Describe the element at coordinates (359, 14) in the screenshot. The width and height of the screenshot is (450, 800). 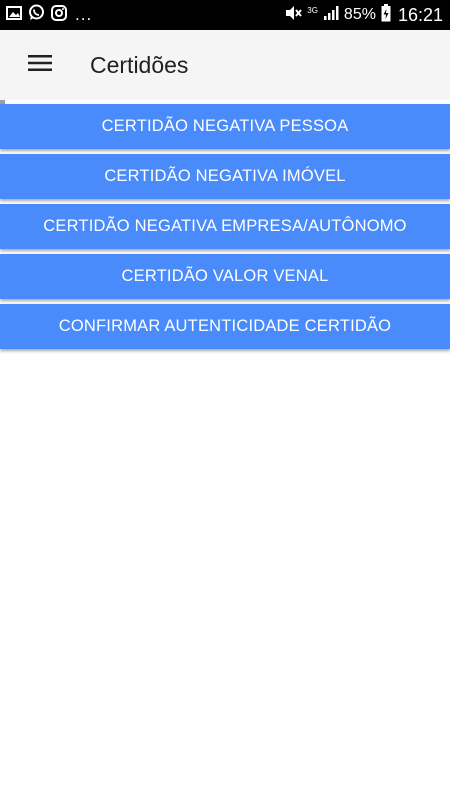
I see `battery-percent: 85%` at that location.